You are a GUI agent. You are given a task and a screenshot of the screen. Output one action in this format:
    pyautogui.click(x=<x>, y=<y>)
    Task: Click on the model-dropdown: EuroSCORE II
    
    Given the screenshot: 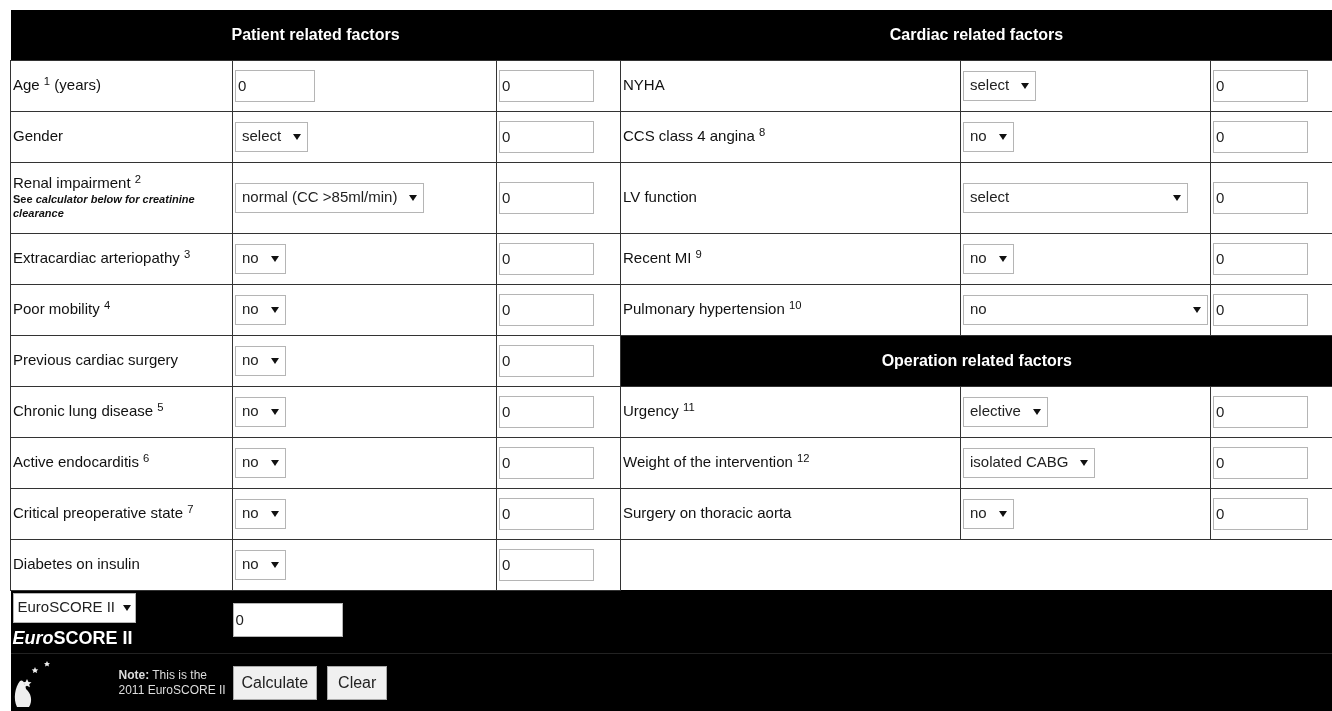 What is the action you would take?
    pyautogui.click(x=74, y=607)
    